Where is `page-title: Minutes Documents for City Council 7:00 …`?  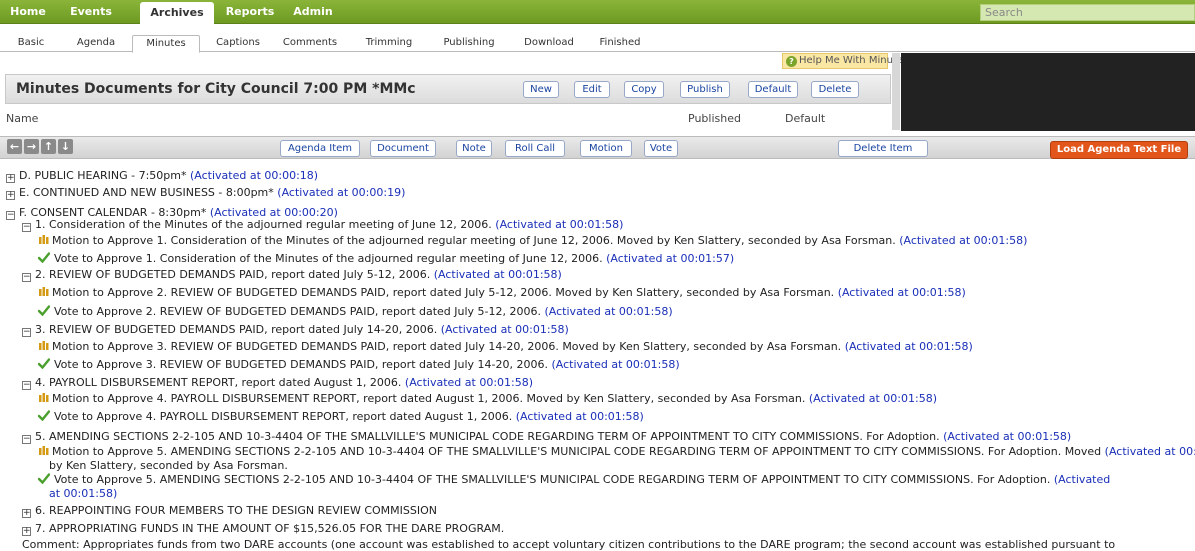 page-title: Minutes Documents for City Council 7:00 … is located at coordinates (216, 89).